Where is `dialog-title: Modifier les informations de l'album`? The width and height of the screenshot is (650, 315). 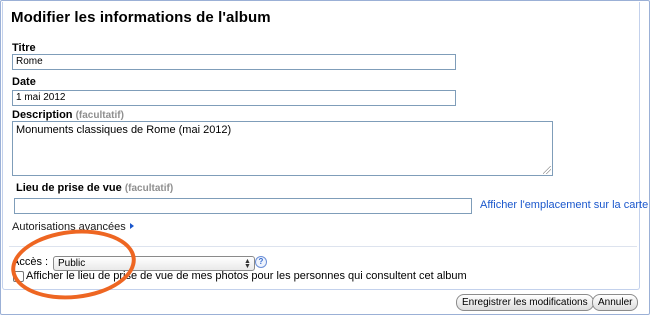
dialog-title: Modifier les informations de l'album is located at coordinates (141, 17).